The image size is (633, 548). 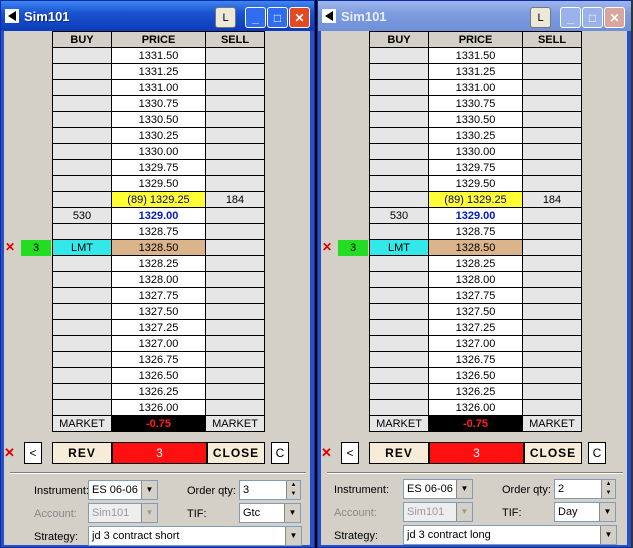 What do you see at coordinates (399, 453) in the screenshot?
I see `reverse-button: REV` at bounding box center [399, 453].